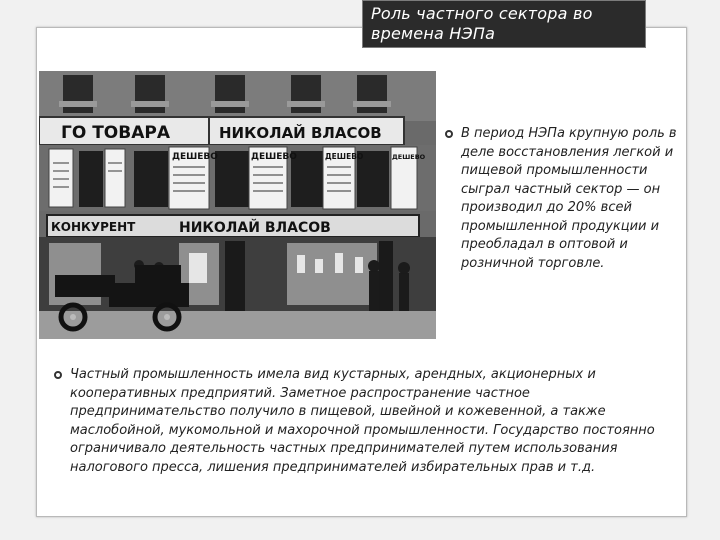 The height and width of the screenshot is (540, 720). I want to click on sign-lower-name: НИКОЛАЙ ВЛАСОВ, so click(255, 227).